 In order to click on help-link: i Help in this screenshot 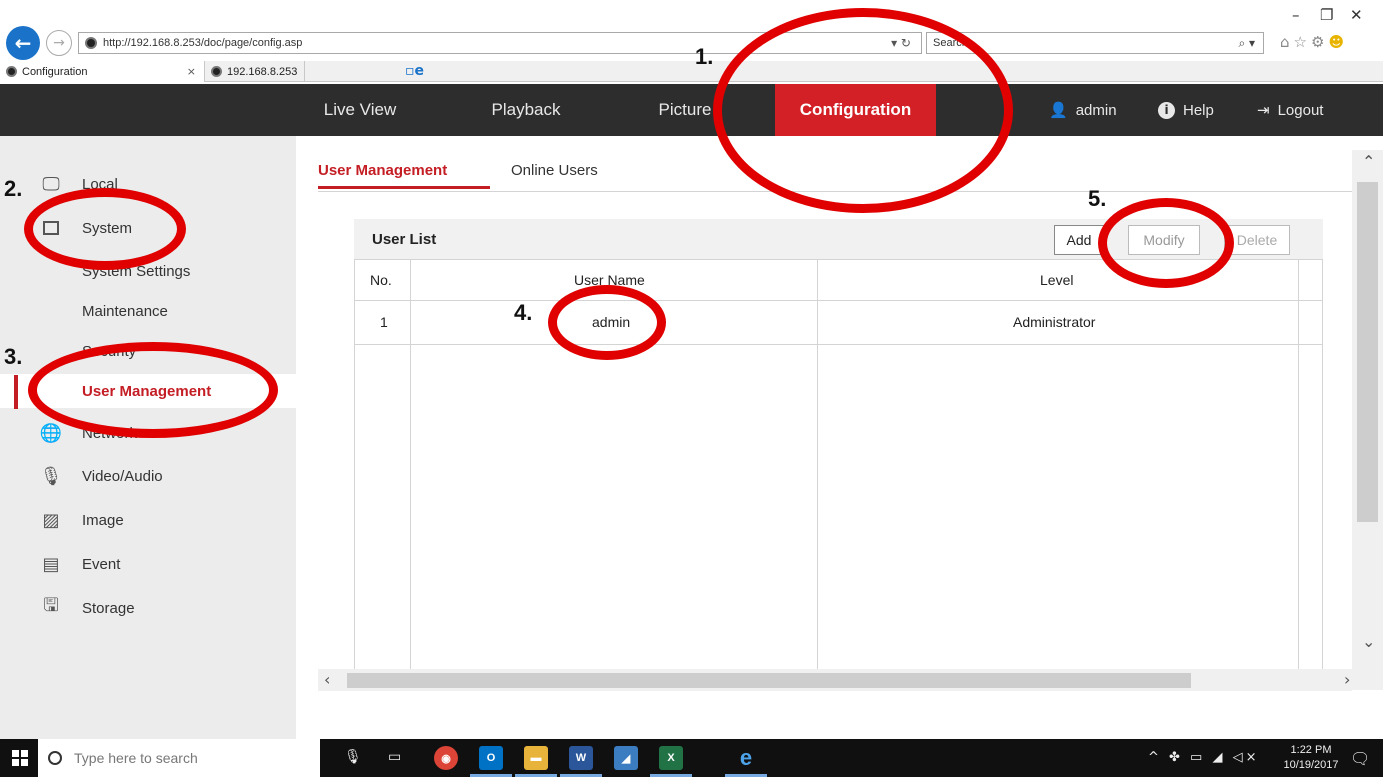, I will do `click(1186, 110)`.